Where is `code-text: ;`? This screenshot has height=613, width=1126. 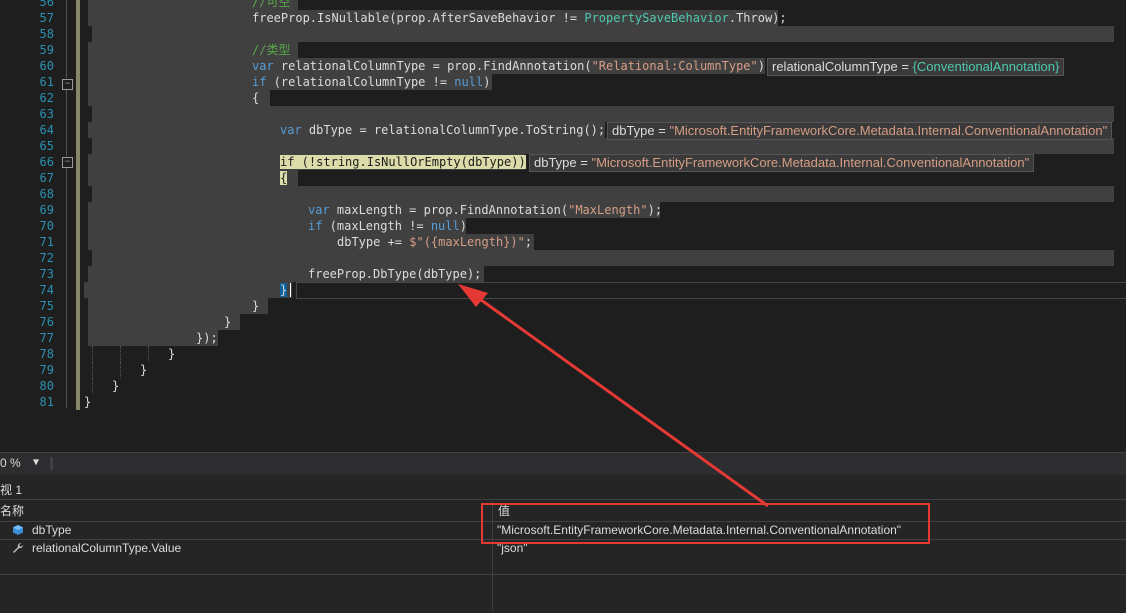 code-text: ; is located at coordinates (528, 242).